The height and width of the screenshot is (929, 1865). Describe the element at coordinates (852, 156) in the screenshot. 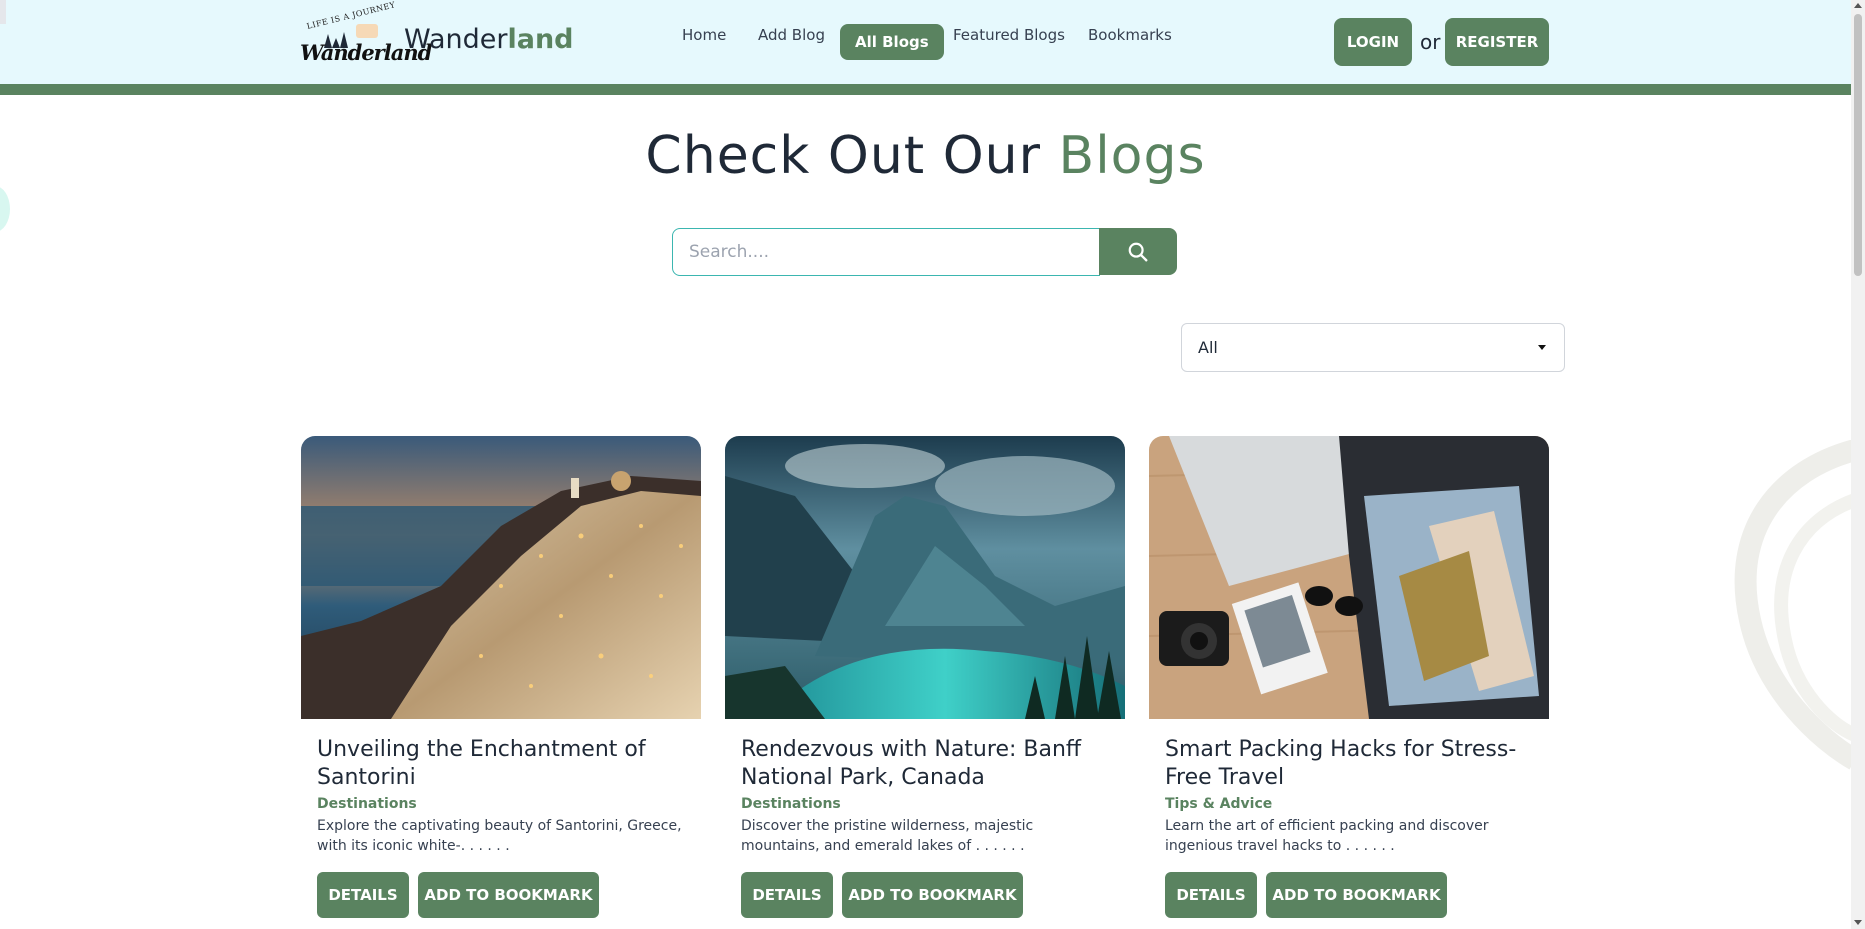

I see `page-title-main: Check Out Our` at that location.